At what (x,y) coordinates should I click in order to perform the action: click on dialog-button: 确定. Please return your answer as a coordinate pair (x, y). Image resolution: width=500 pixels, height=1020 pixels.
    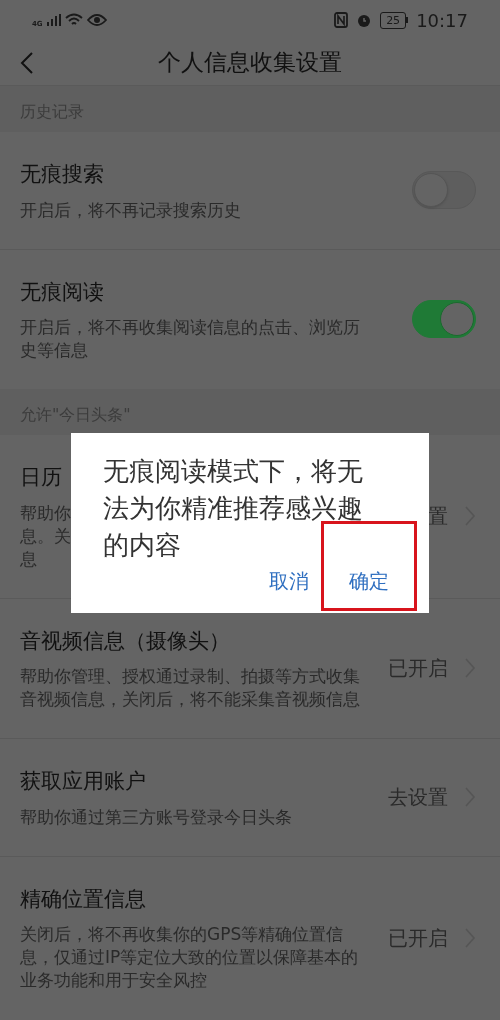
    Looking at the image, I should click on (369, 566).